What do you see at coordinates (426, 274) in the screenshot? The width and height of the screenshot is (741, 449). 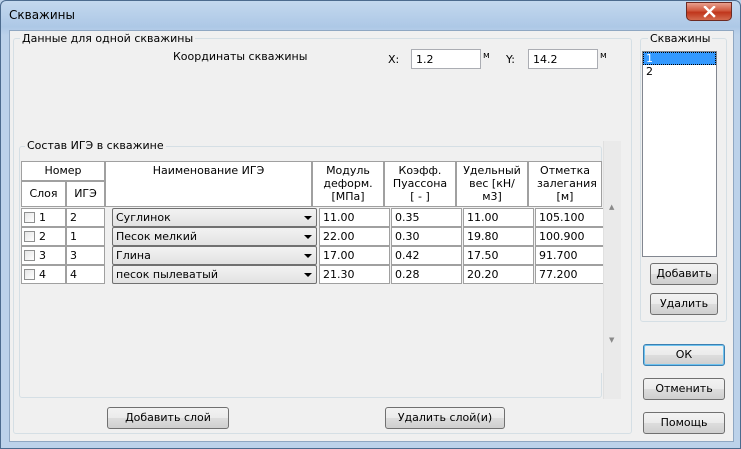 I see `poisson-cell: 0.28` at bounding box center [426, 274].